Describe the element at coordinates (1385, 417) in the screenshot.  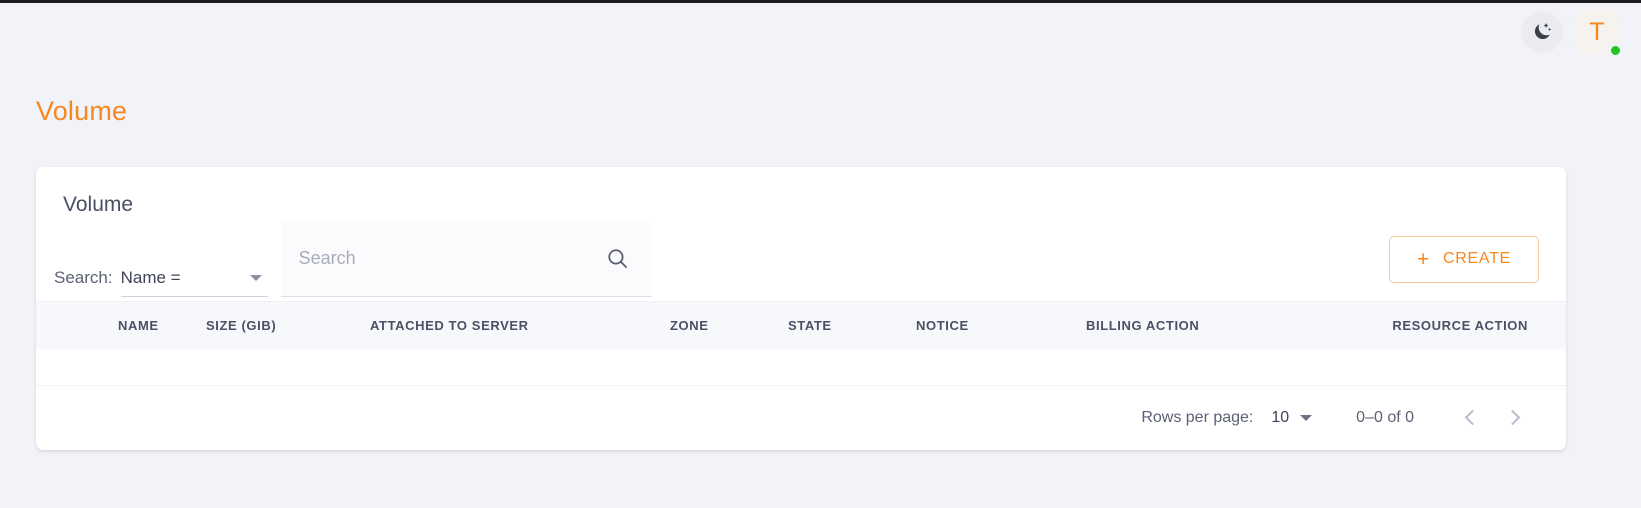
I see `pagination-range-label: 0–0 of 0` at that location.